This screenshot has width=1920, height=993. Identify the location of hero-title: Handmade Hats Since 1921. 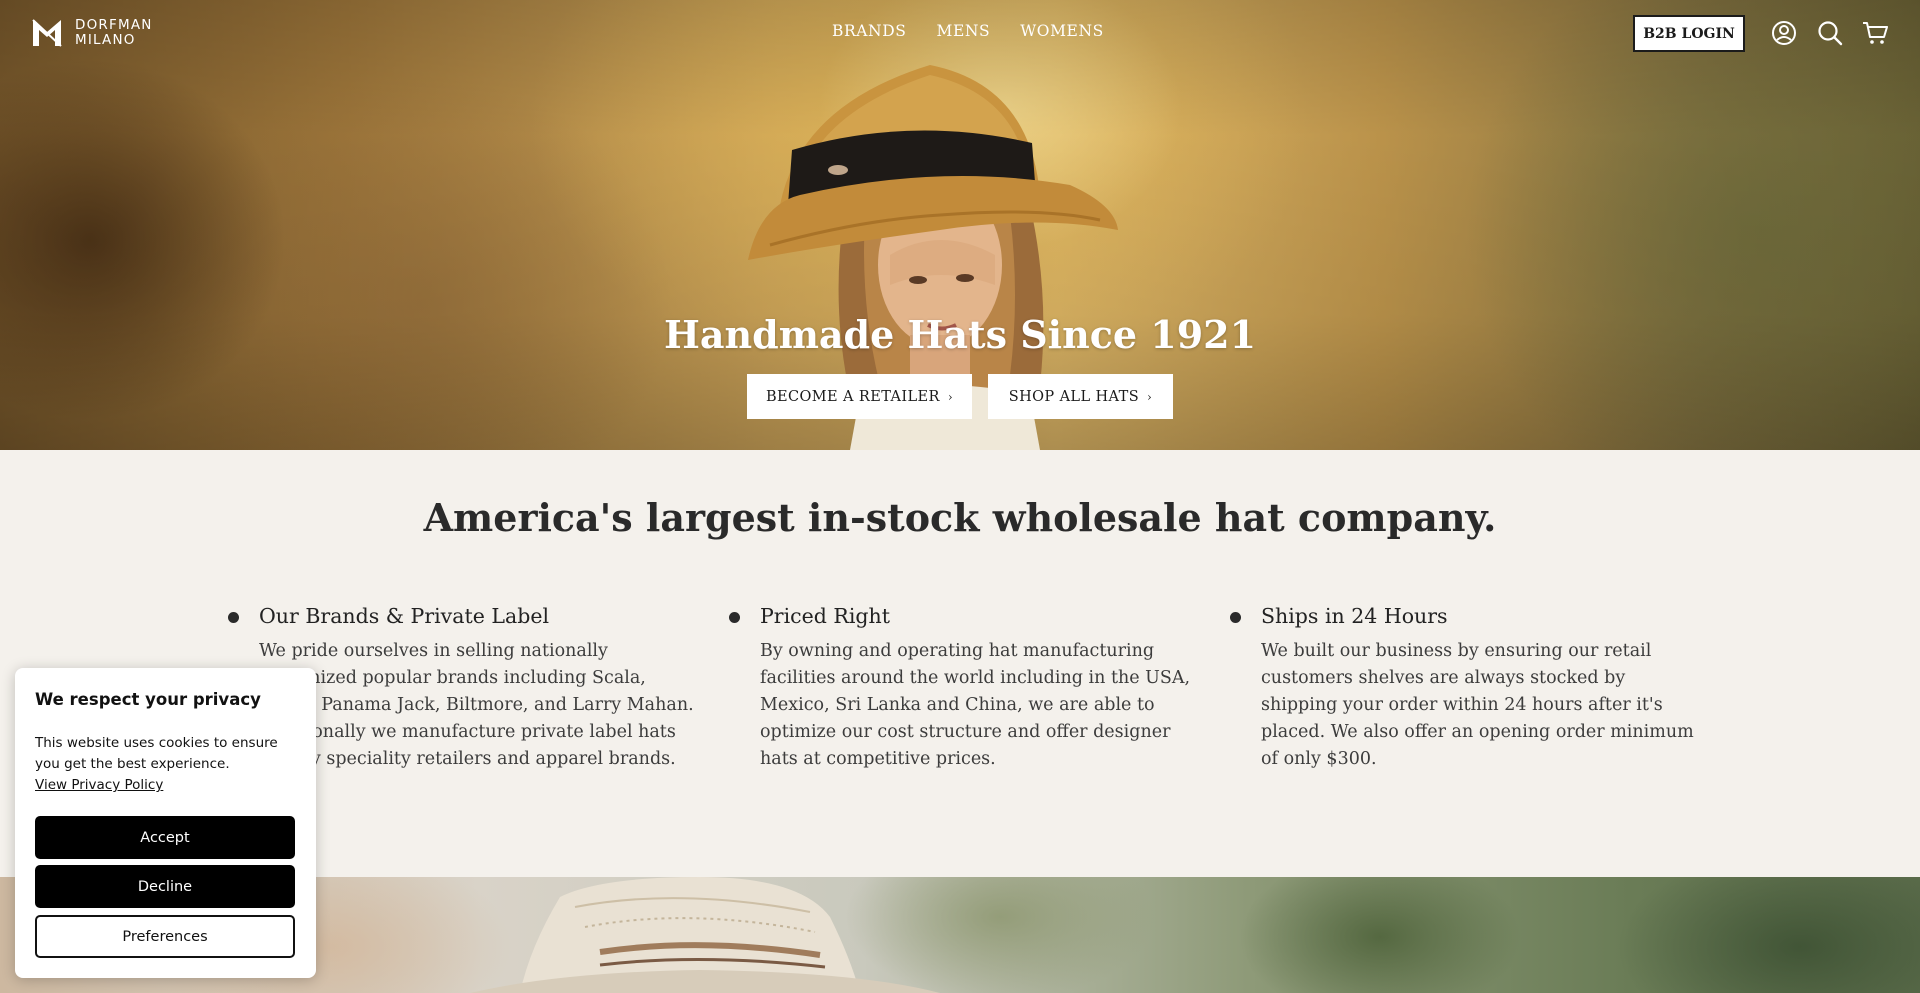
(960, 334).